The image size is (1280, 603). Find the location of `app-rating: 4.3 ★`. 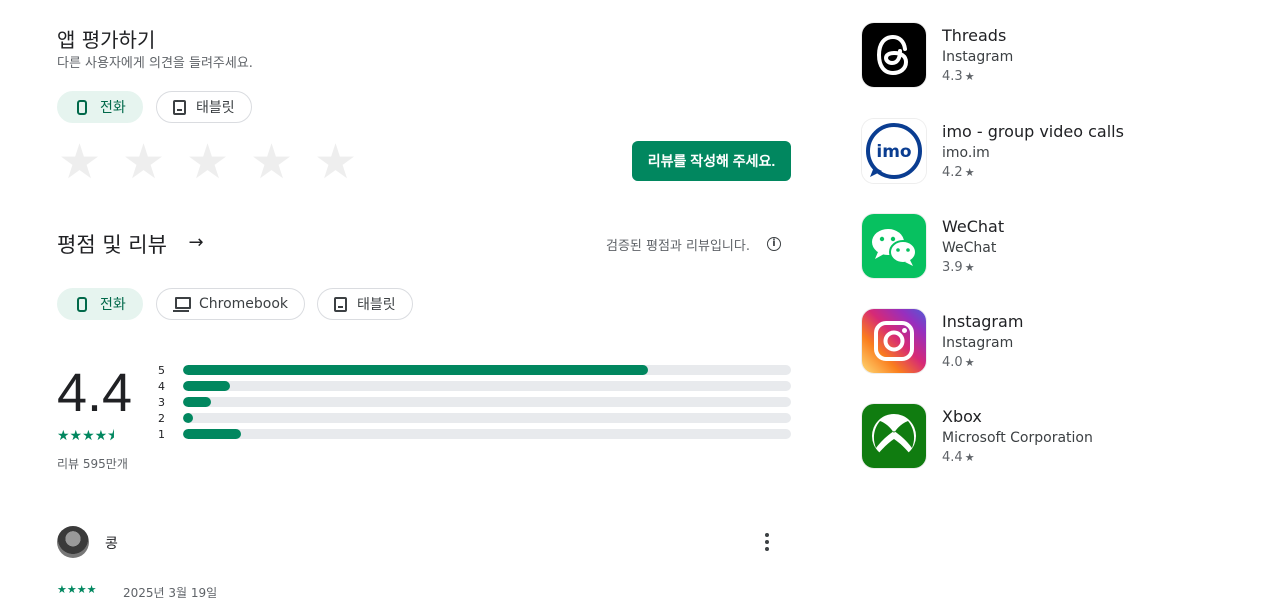

app-rating: 4.3 ★ is located at coordinates (958, 76).